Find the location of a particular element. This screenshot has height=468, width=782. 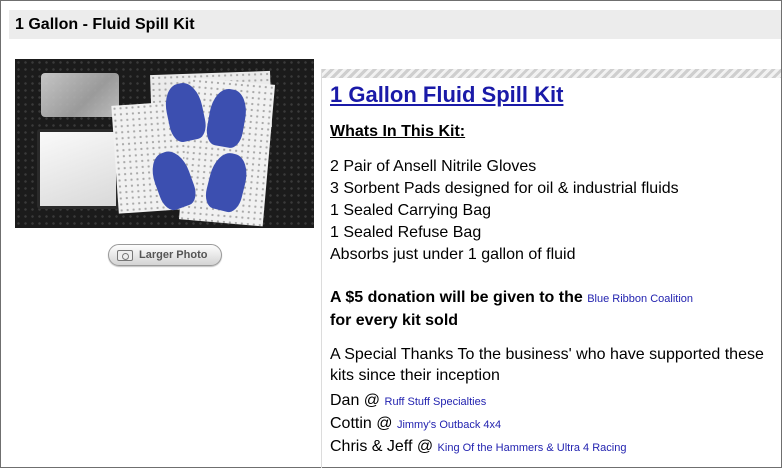

contents-heading: Whats In This Kit: is located at coordinates (398, 131).